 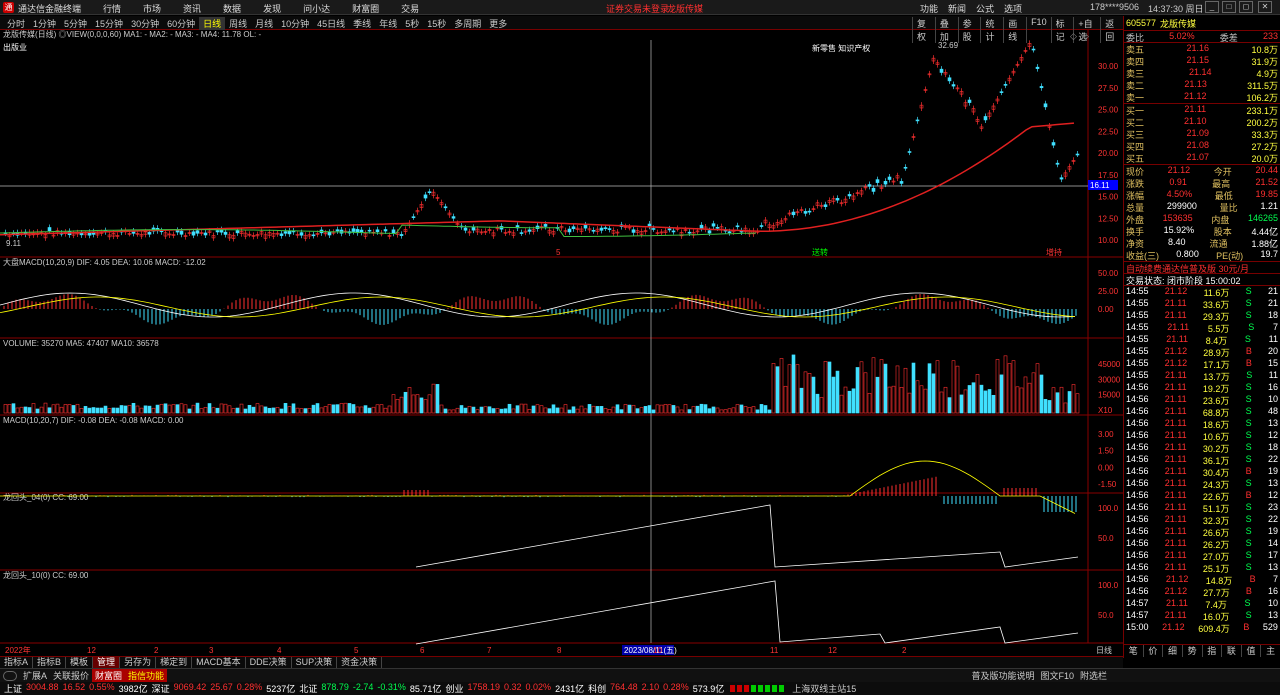 What do you see at coordinates (957, 8) in the screenshot?
I see `right-menu-item-1: 新闻` at bounding box center [957, 8].